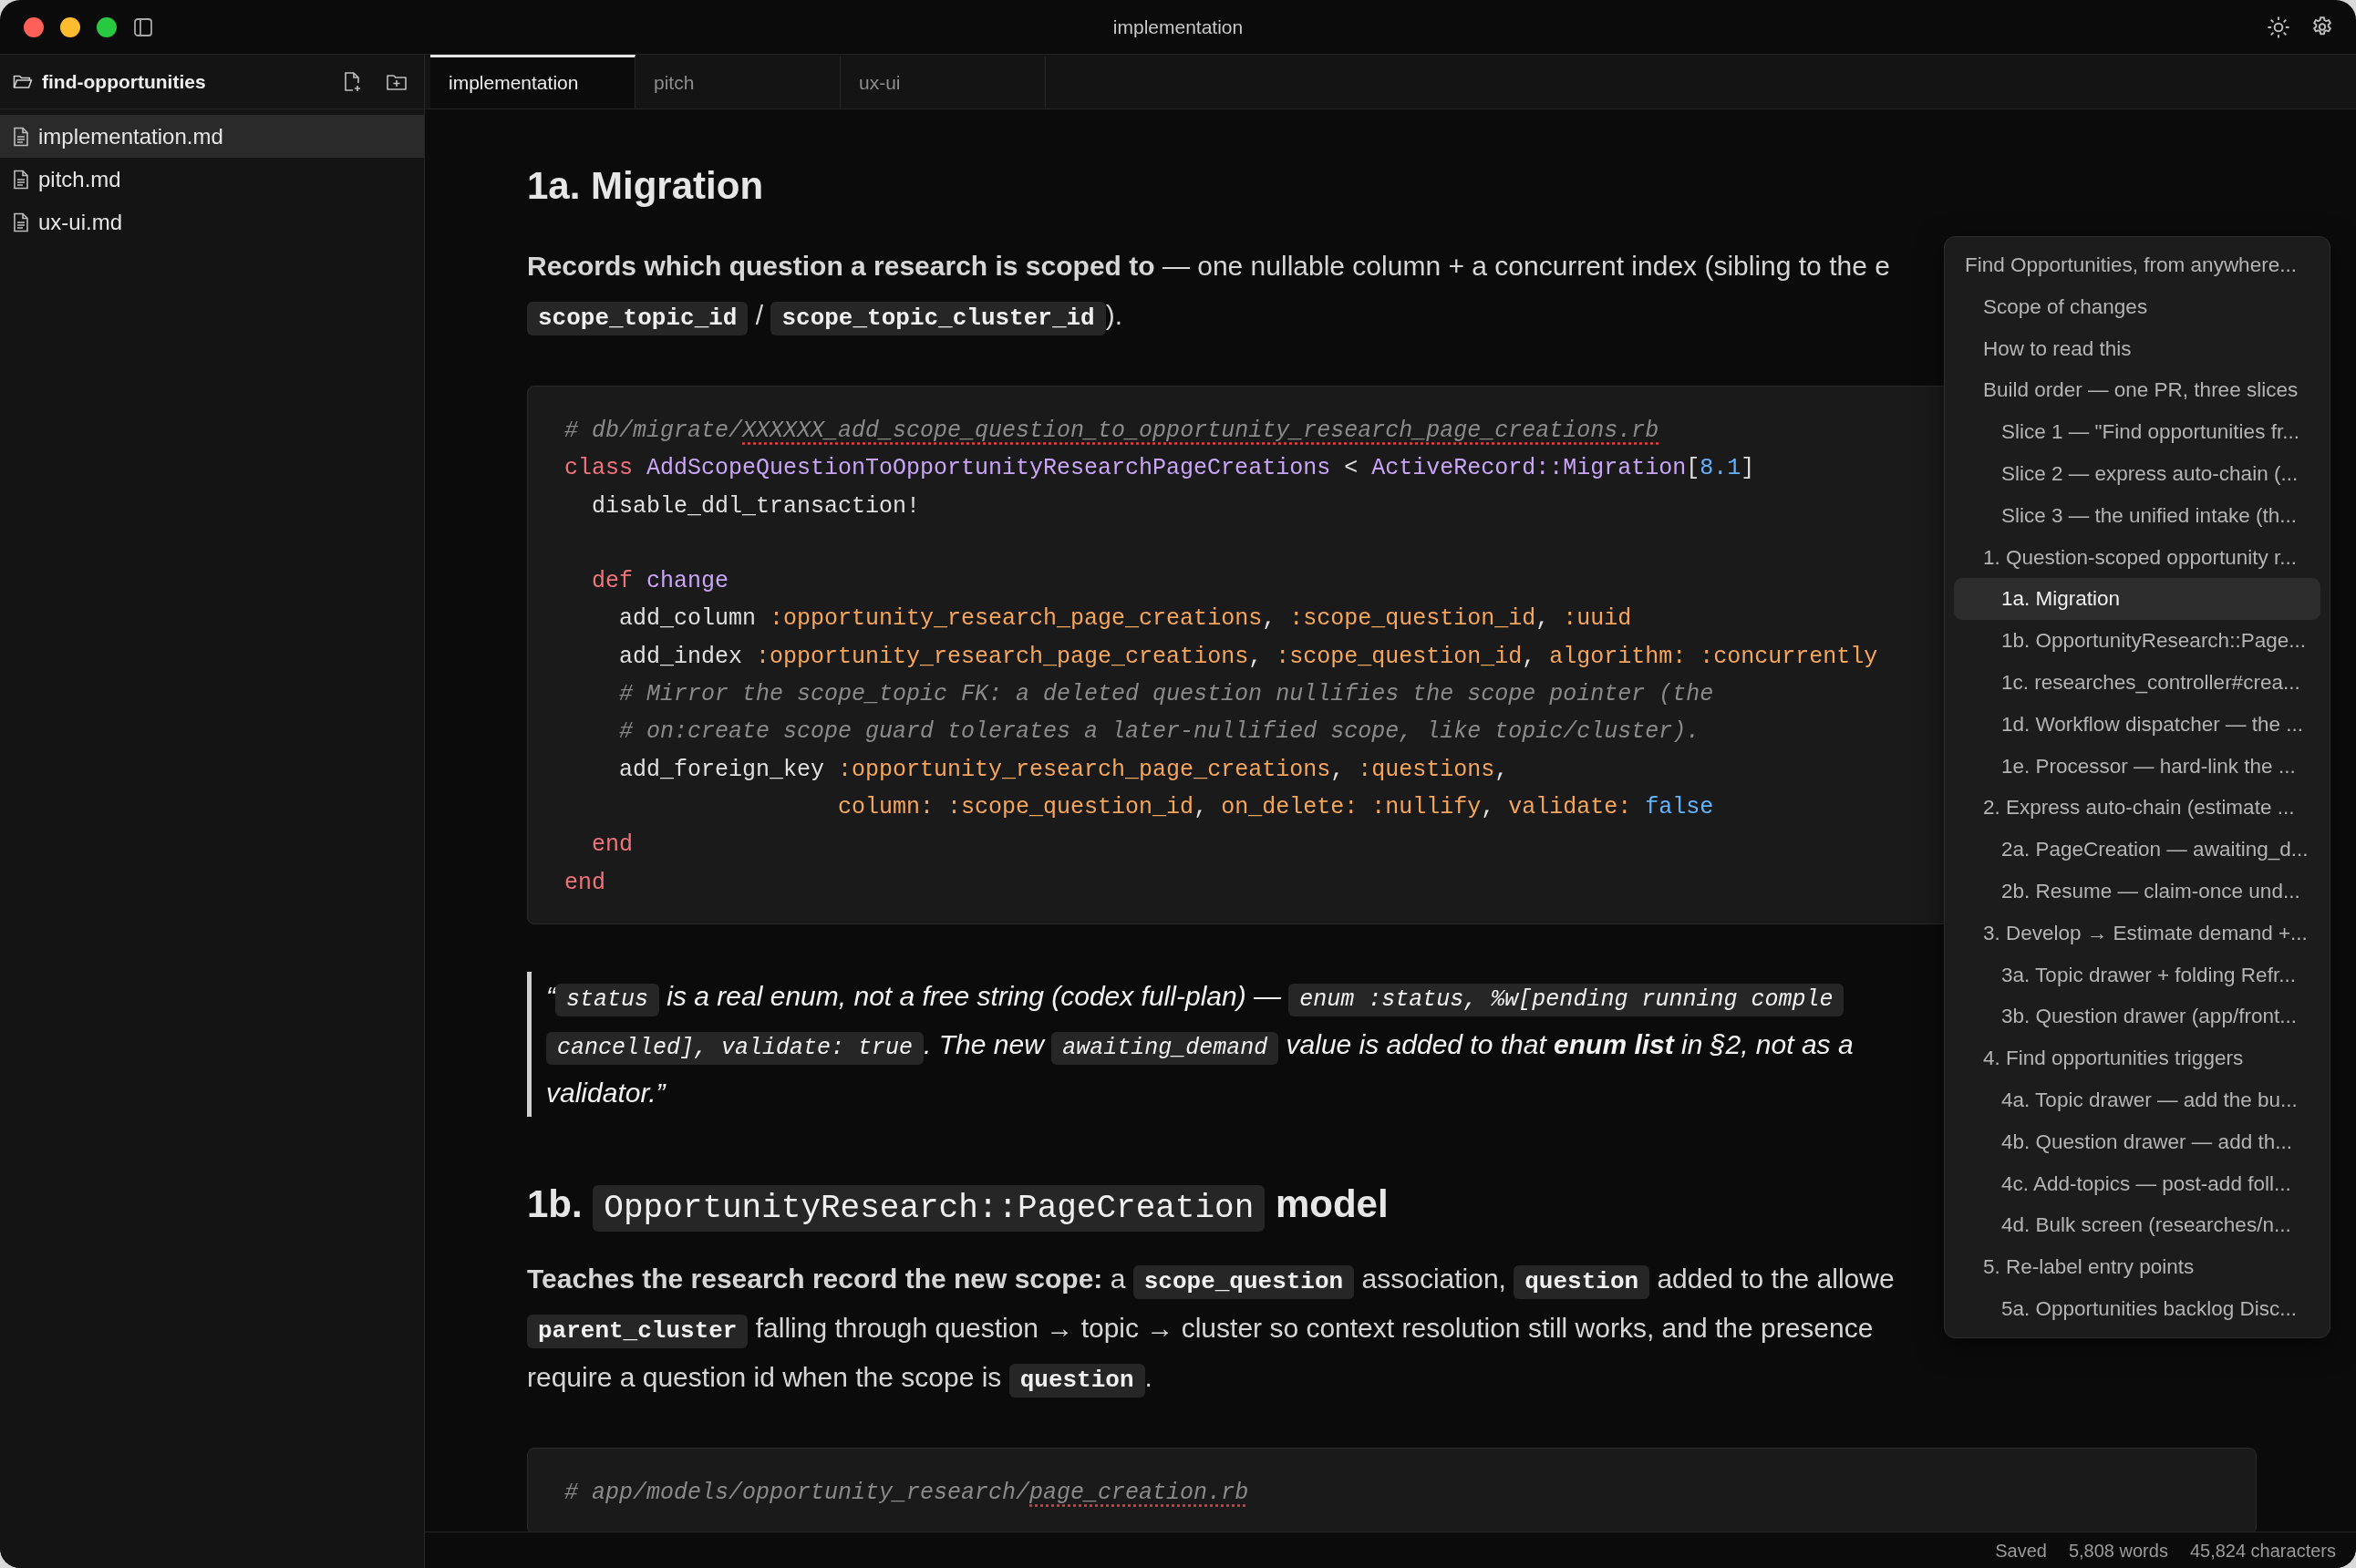 Image resolution: width=2356 pixels, height=1568 pixels. Describe the element at coordinates (1159, 732) in the screenshot. I see `code-line: # on:create scope guard tolerates a later-nullified scope, like topic/cluster).` at that location.